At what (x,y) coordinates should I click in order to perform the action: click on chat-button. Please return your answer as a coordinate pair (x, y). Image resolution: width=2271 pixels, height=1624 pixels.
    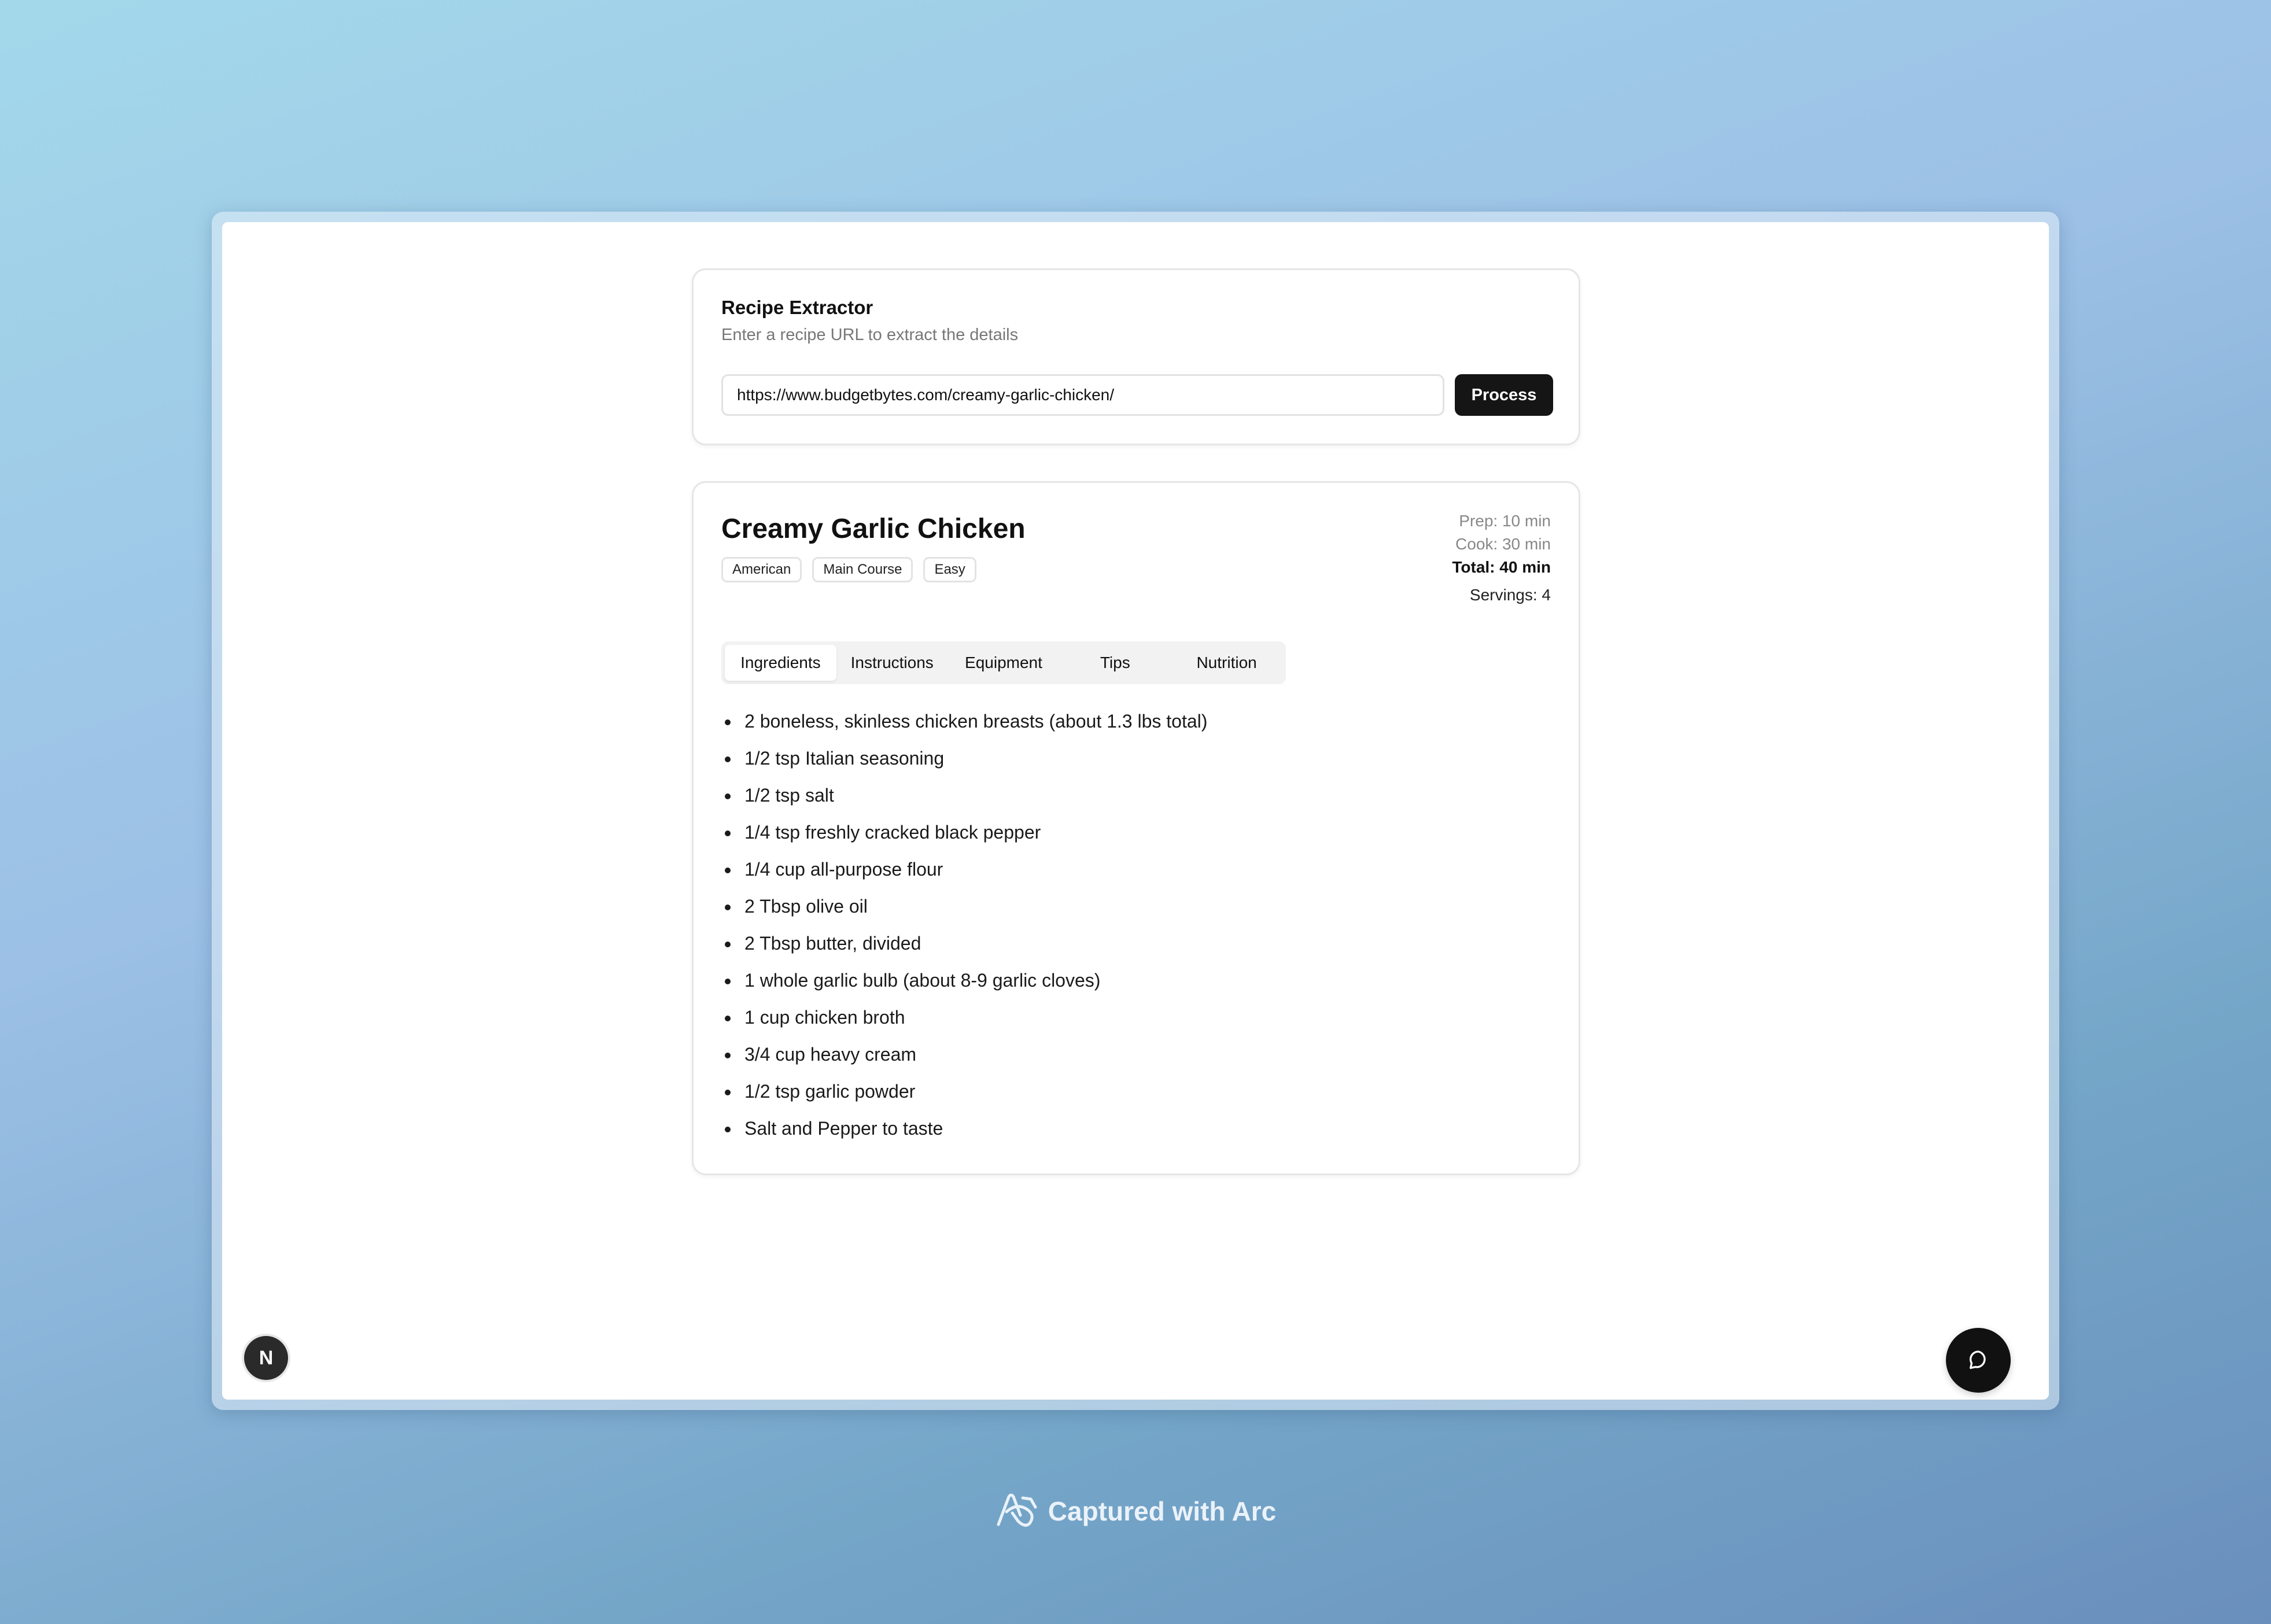
    Looking at the image, I should click on (1978, 1360).